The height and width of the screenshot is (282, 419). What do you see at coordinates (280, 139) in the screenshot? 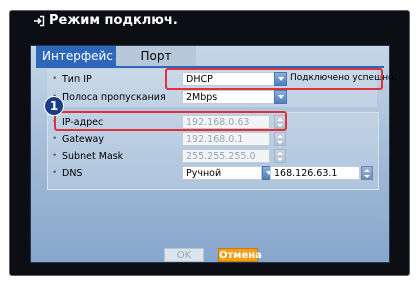
I see `gateway-spinner-icon` at bounding box center [280, 139].